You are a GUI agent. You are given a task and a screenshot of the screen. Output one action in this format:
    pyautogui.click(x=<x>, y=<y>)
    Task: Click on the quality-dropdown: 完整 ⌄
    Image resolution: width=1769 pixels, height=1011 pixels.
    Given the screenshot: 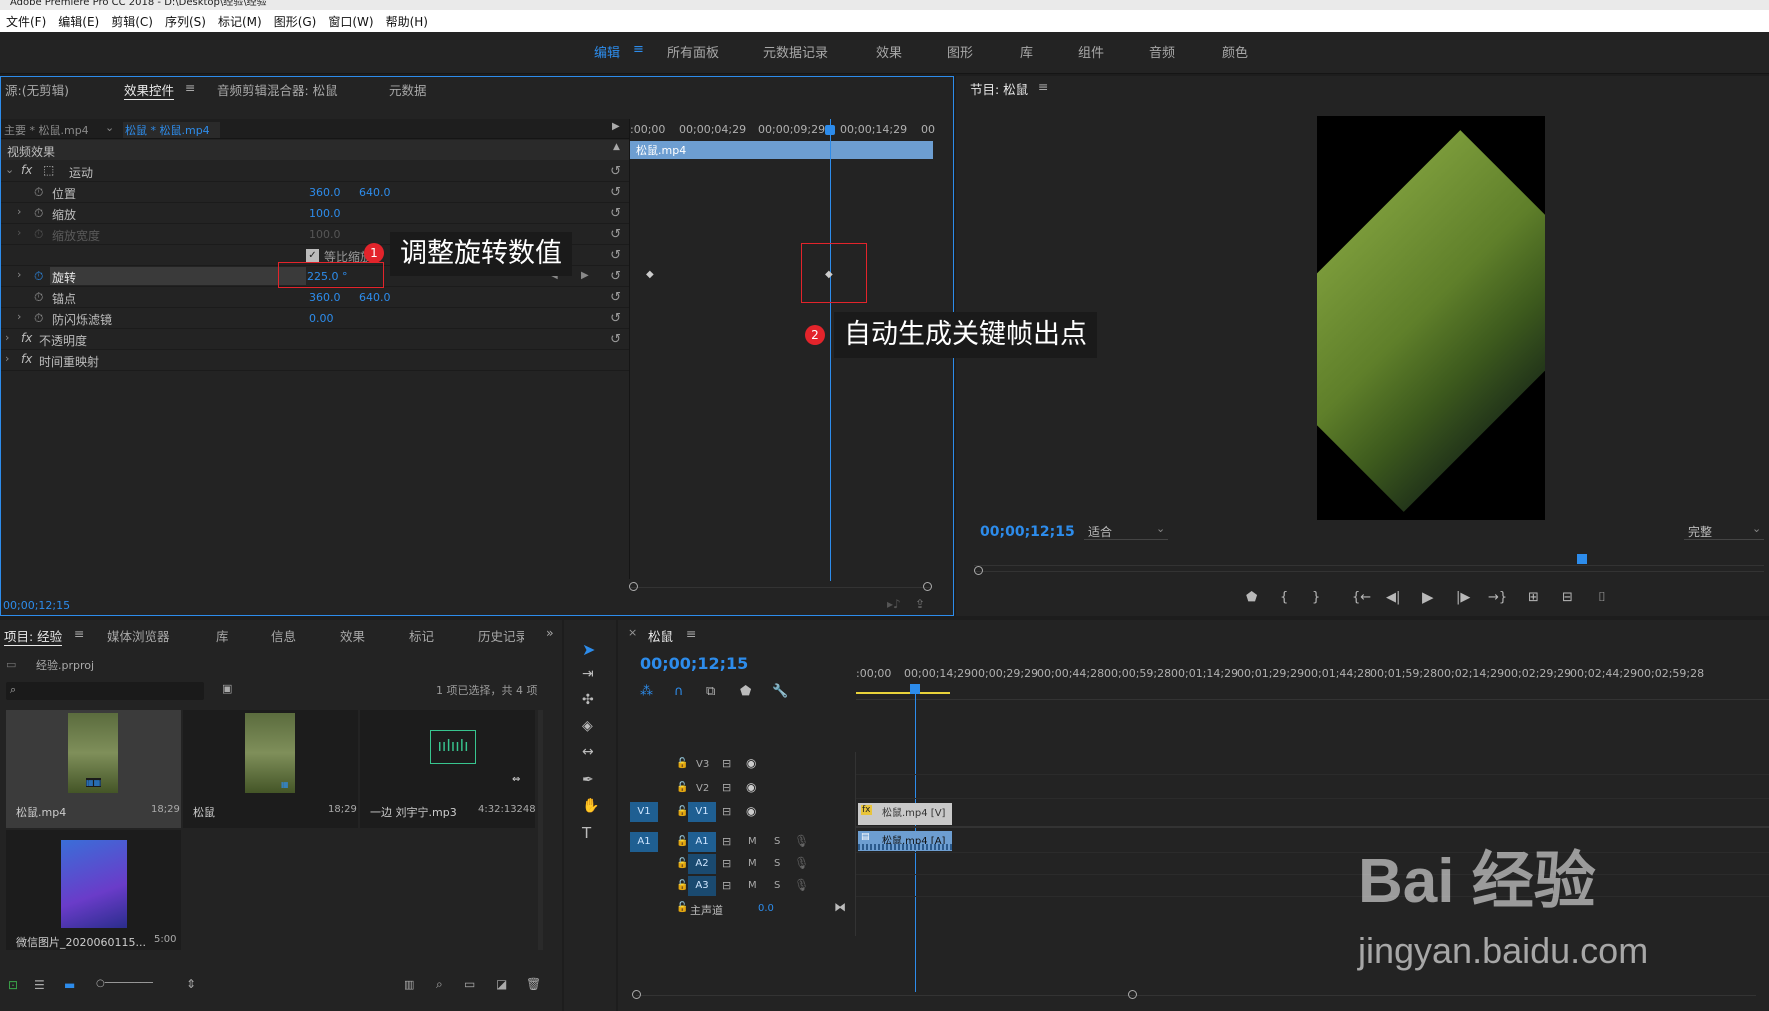 What is the action you would take?
    pyautogui.click(x=1724, y=531)
    